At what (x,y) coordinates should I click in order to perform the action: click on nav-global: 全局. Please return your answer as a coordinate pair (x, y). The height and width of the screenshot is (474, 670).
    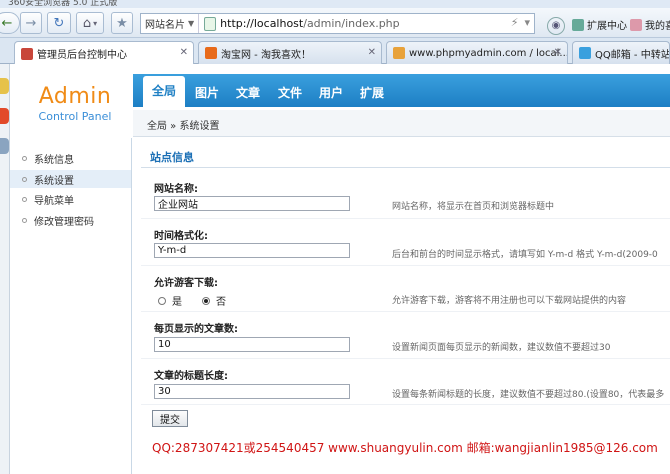
    Looking at the image, I should click on (164, 91).